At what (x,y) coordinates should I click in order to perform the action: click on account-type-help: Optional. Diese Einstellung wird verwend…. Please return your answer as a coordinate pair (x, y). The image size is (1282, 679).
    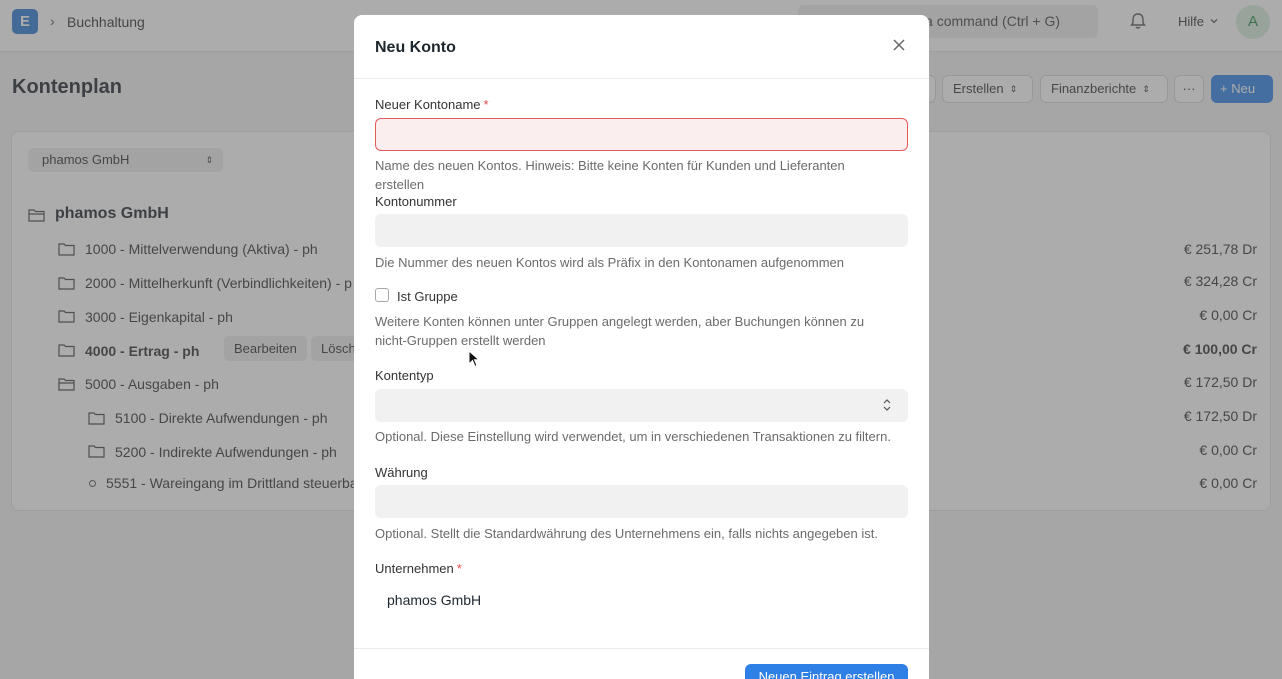
    Looking at the image, I should click on (633, 436).